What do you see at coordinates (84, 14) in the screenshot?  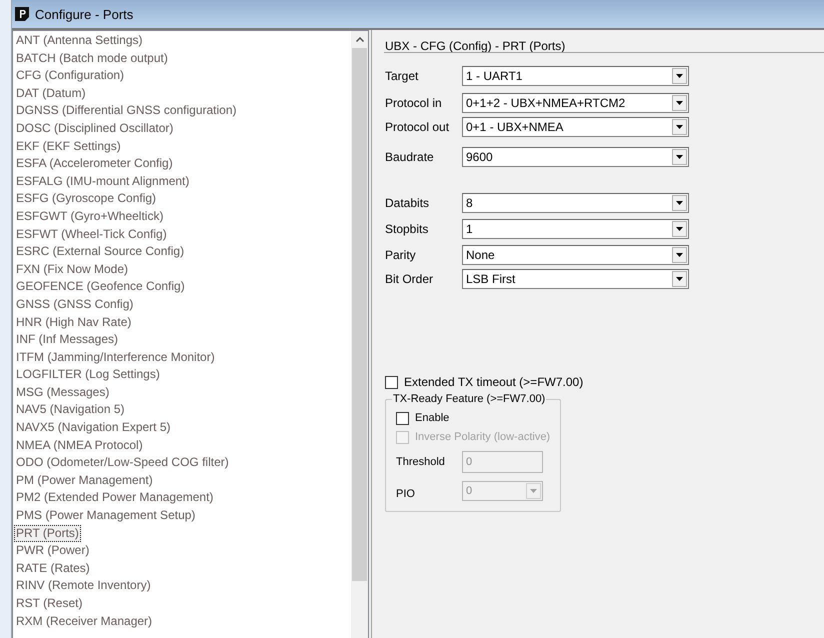 I see `window-title: Configure - Ports` at bounding box center [84, 14].